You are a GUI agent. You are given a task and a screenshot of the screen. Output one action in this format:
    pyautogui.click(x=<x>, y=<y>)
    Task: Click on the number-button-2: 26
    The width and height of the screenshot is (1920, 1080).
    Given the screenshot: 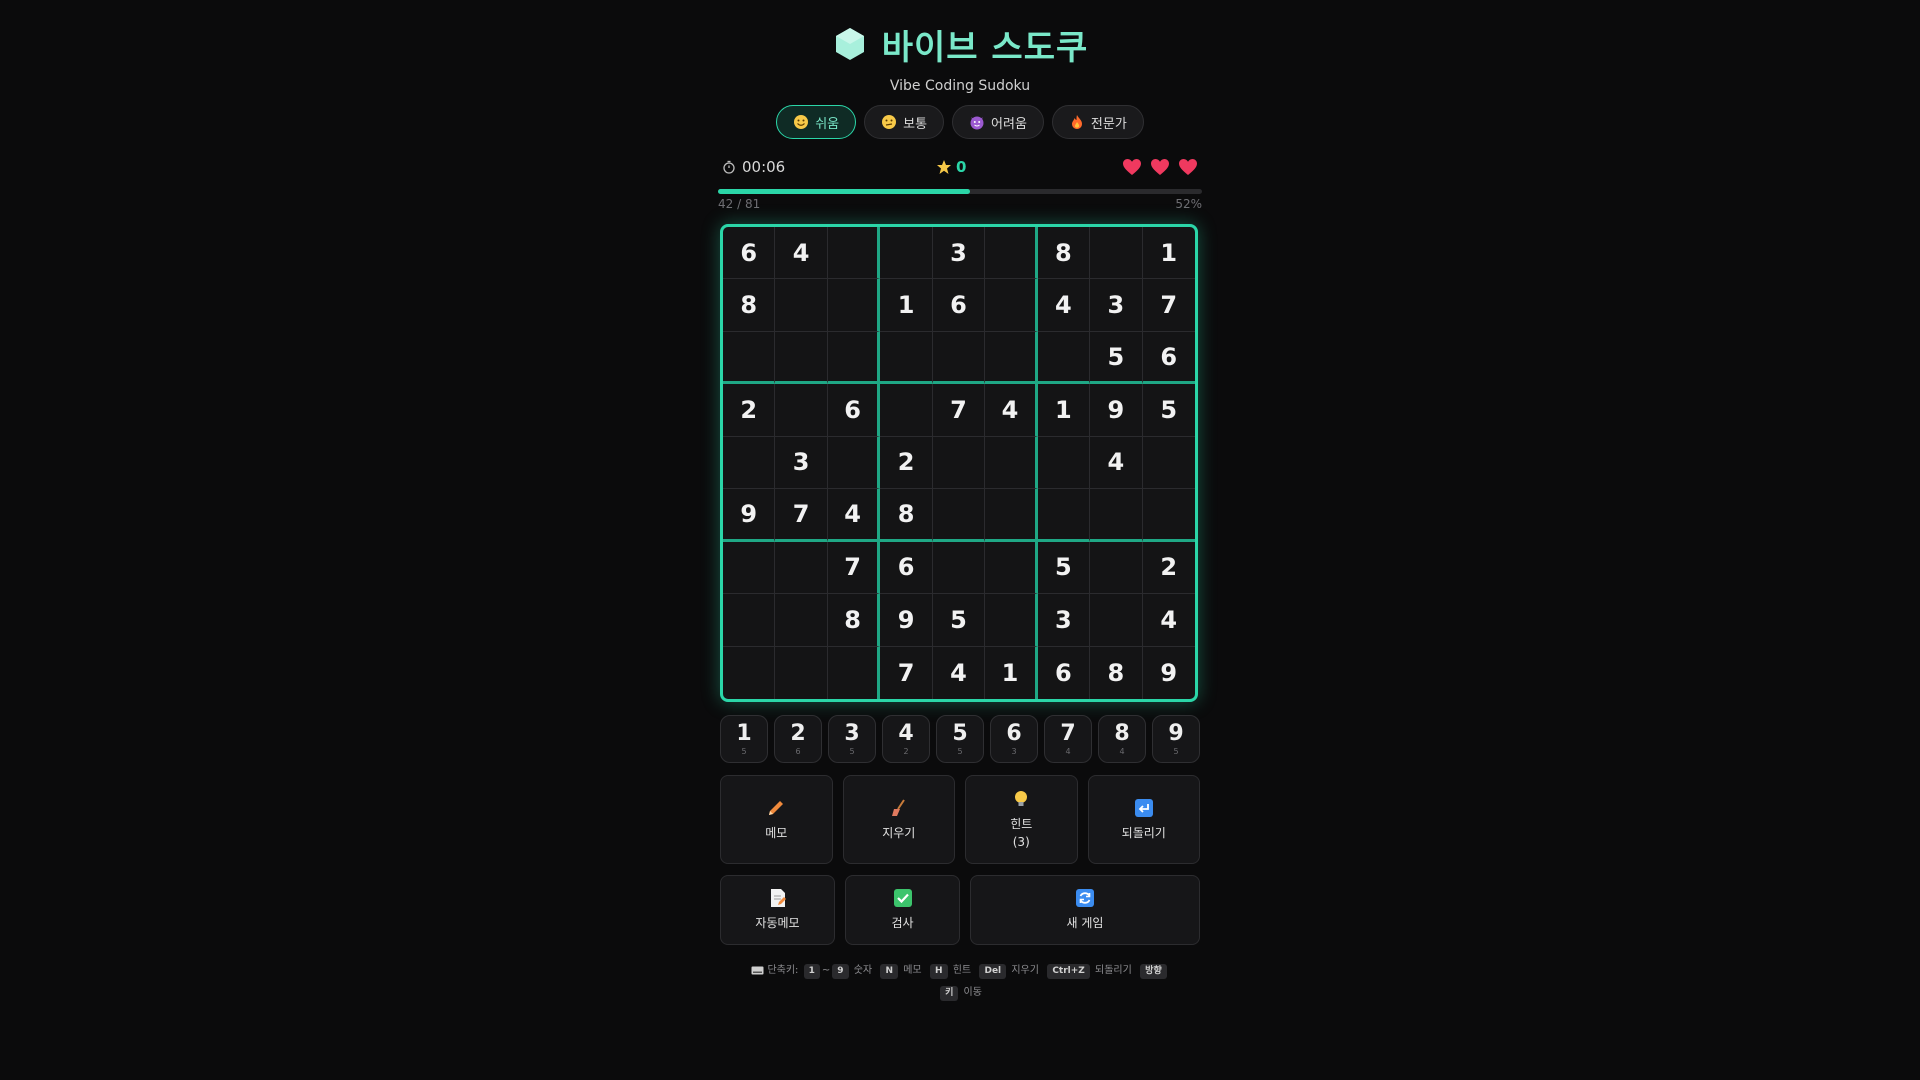 What is the action you would take?
    pyautogui.click(x=798, y=739)
    